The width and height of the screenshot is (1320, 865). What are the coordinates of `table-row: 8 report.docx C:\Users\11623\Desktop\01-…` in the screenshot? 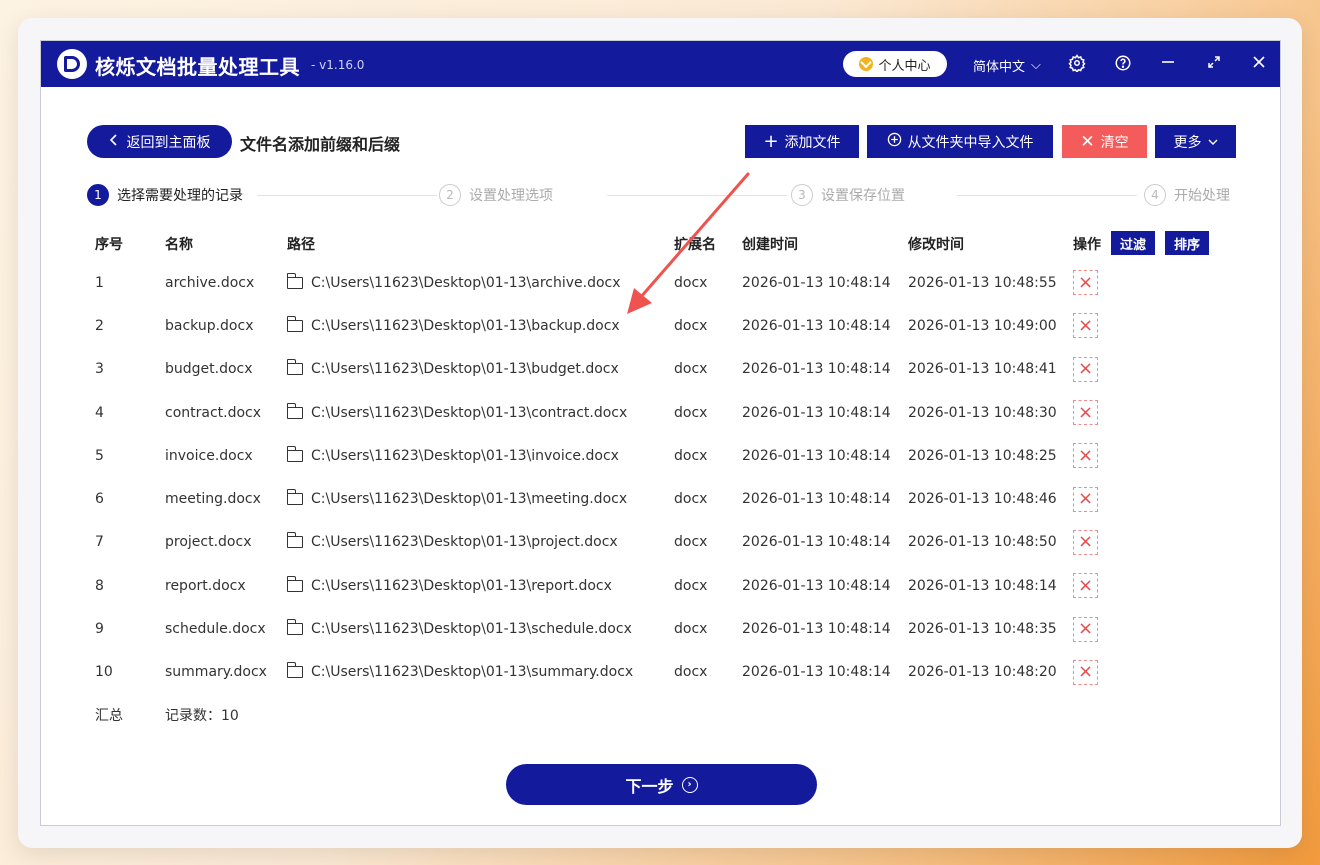 It's located at (662, 585).